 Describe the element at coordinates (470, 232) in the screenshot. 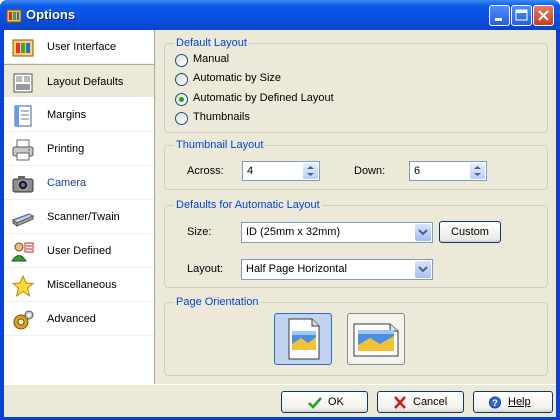

I see `custom-button: Custom` at that location.